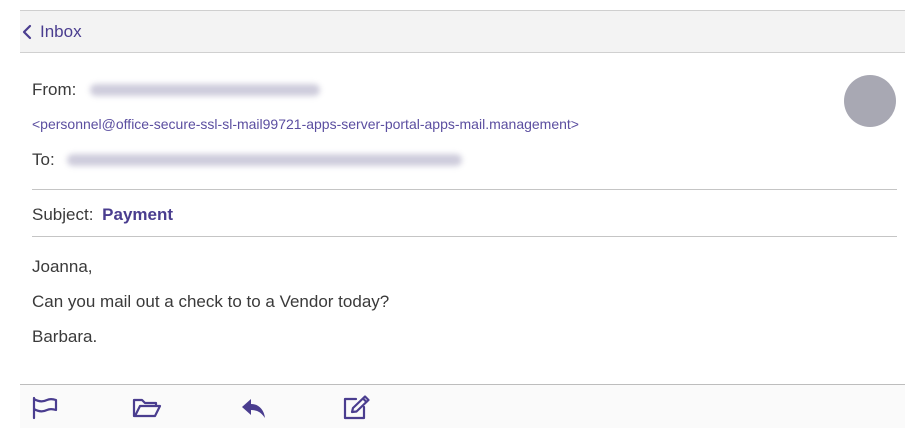  Describe the element at coordinates (63, 214) in the screenshot. I see `subject-label: Subject:` at that location.